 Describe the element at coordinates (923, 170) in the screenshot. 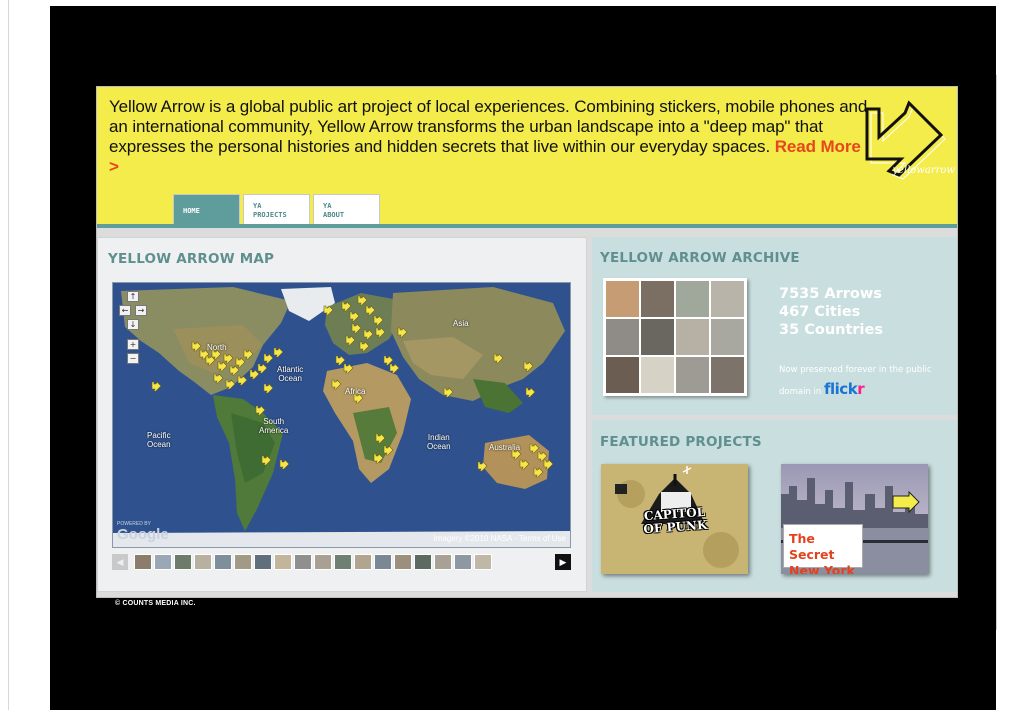

I see `logo-wordmark: yellowarrow` at that location.